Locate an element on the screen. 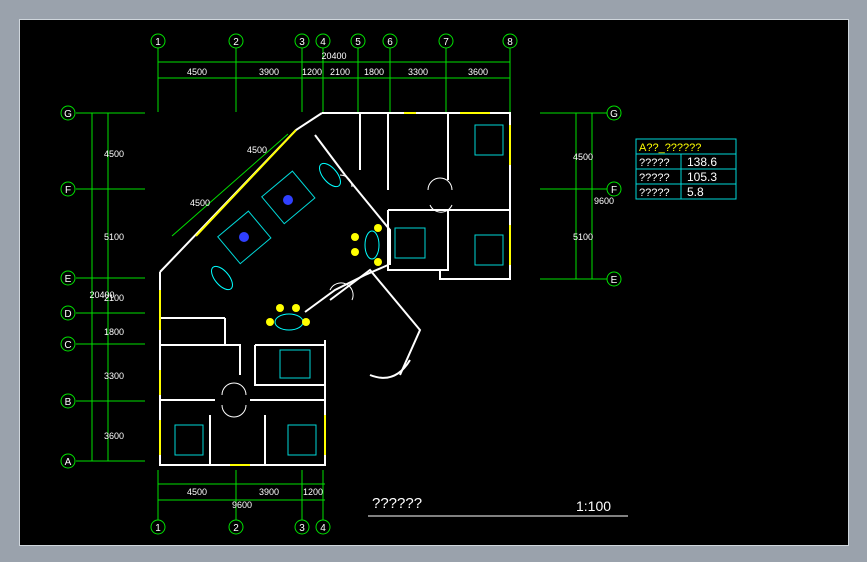 This screenshot has width=867, height=562. title-block: ?????? 1:100 is located at coordinates (498, 506).